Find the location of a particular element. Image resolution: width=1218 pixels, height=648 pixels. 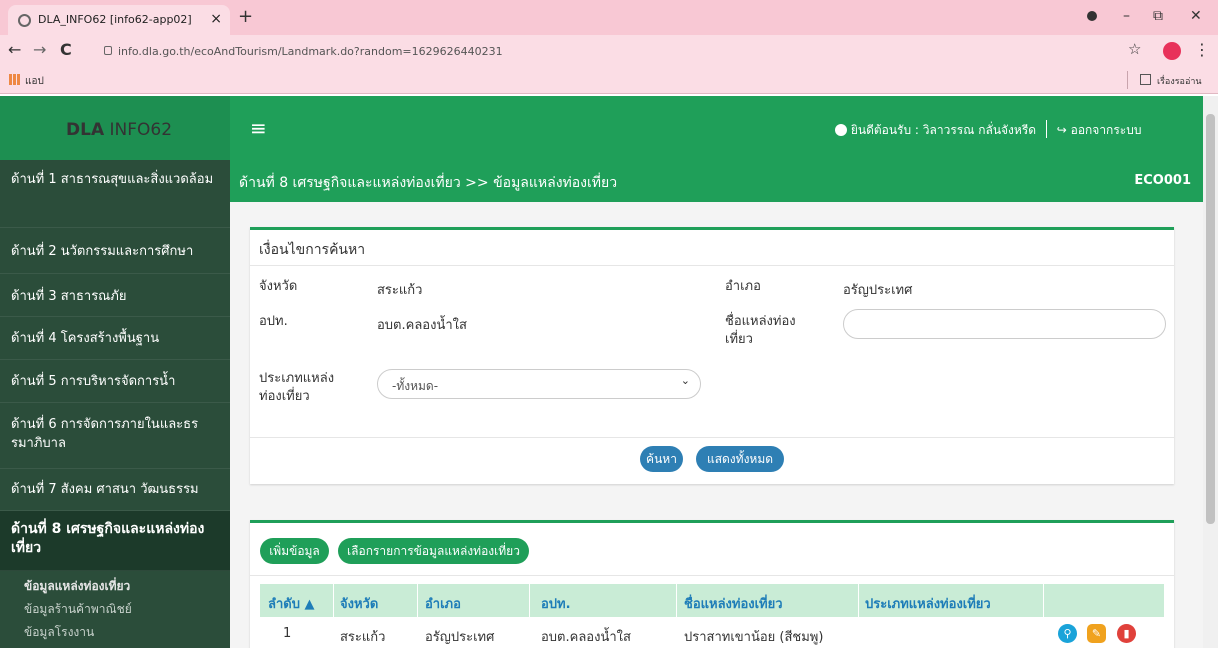

district-label: อำเภอ is located at coordinates (743, 286).